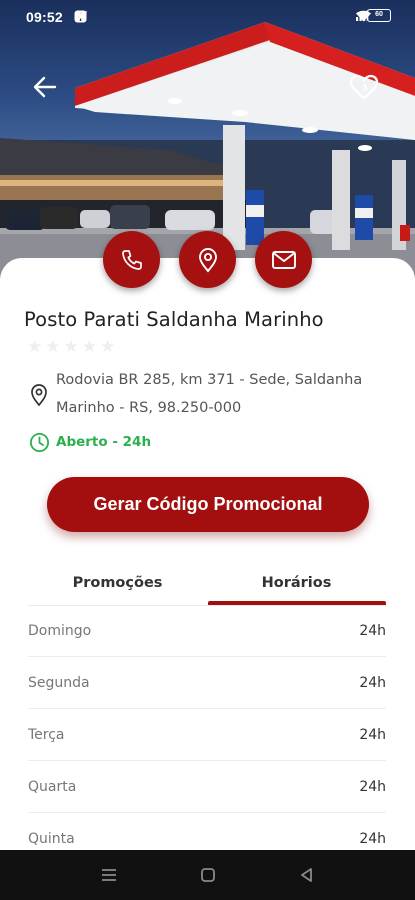 This screenshot has width=415, height=900. Describe the element at coordinates (60, 630) in the screenshot. I see `hours-day: Domingo` at that location.